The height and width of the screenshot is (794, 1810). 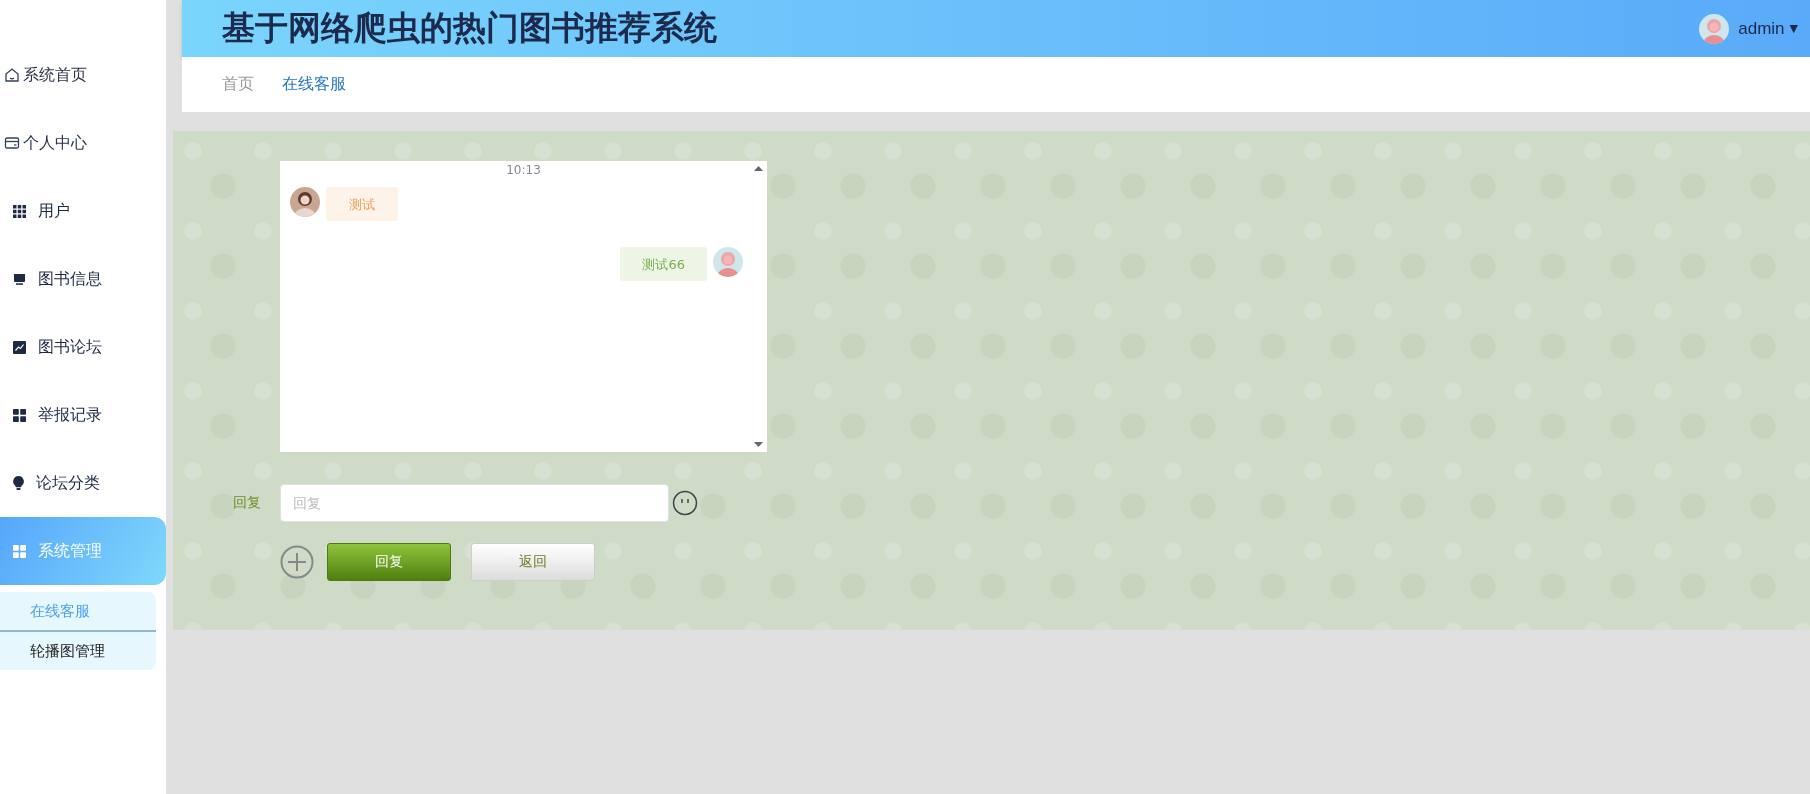 I want to click on home-icon, so click(x=12, y=75).